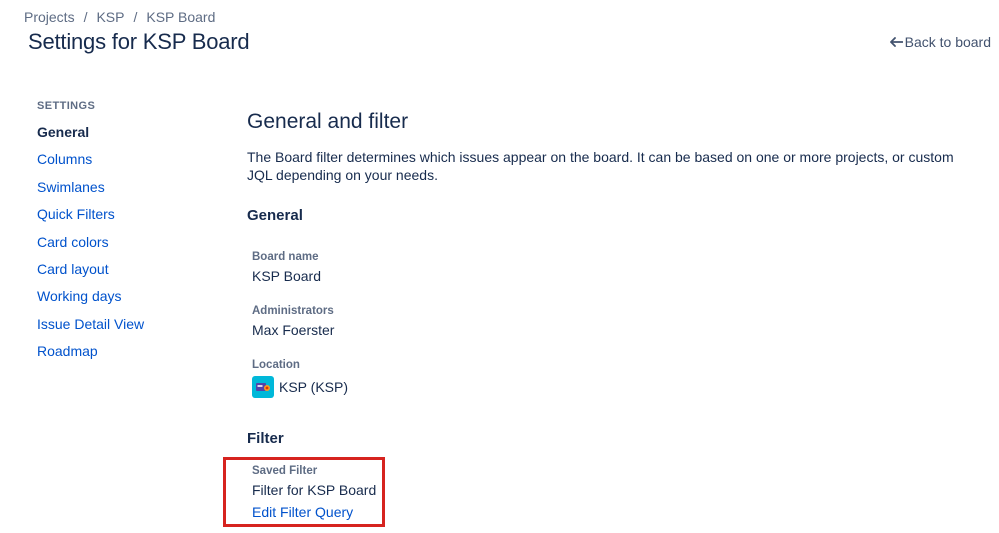 The image size is (999, 533). I want to click on location-text: KSP (KSP), so click(313, 387).